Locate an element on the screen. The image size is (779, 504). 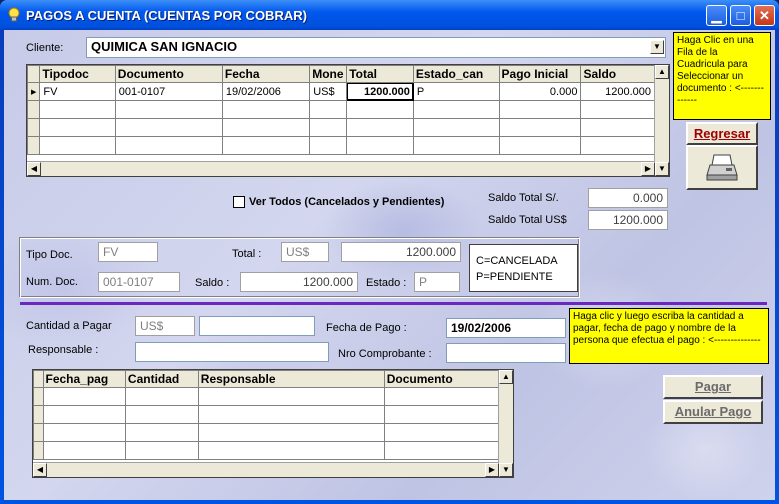
saldo-soles-field: 0.000 is located at coordinates (628, 198).